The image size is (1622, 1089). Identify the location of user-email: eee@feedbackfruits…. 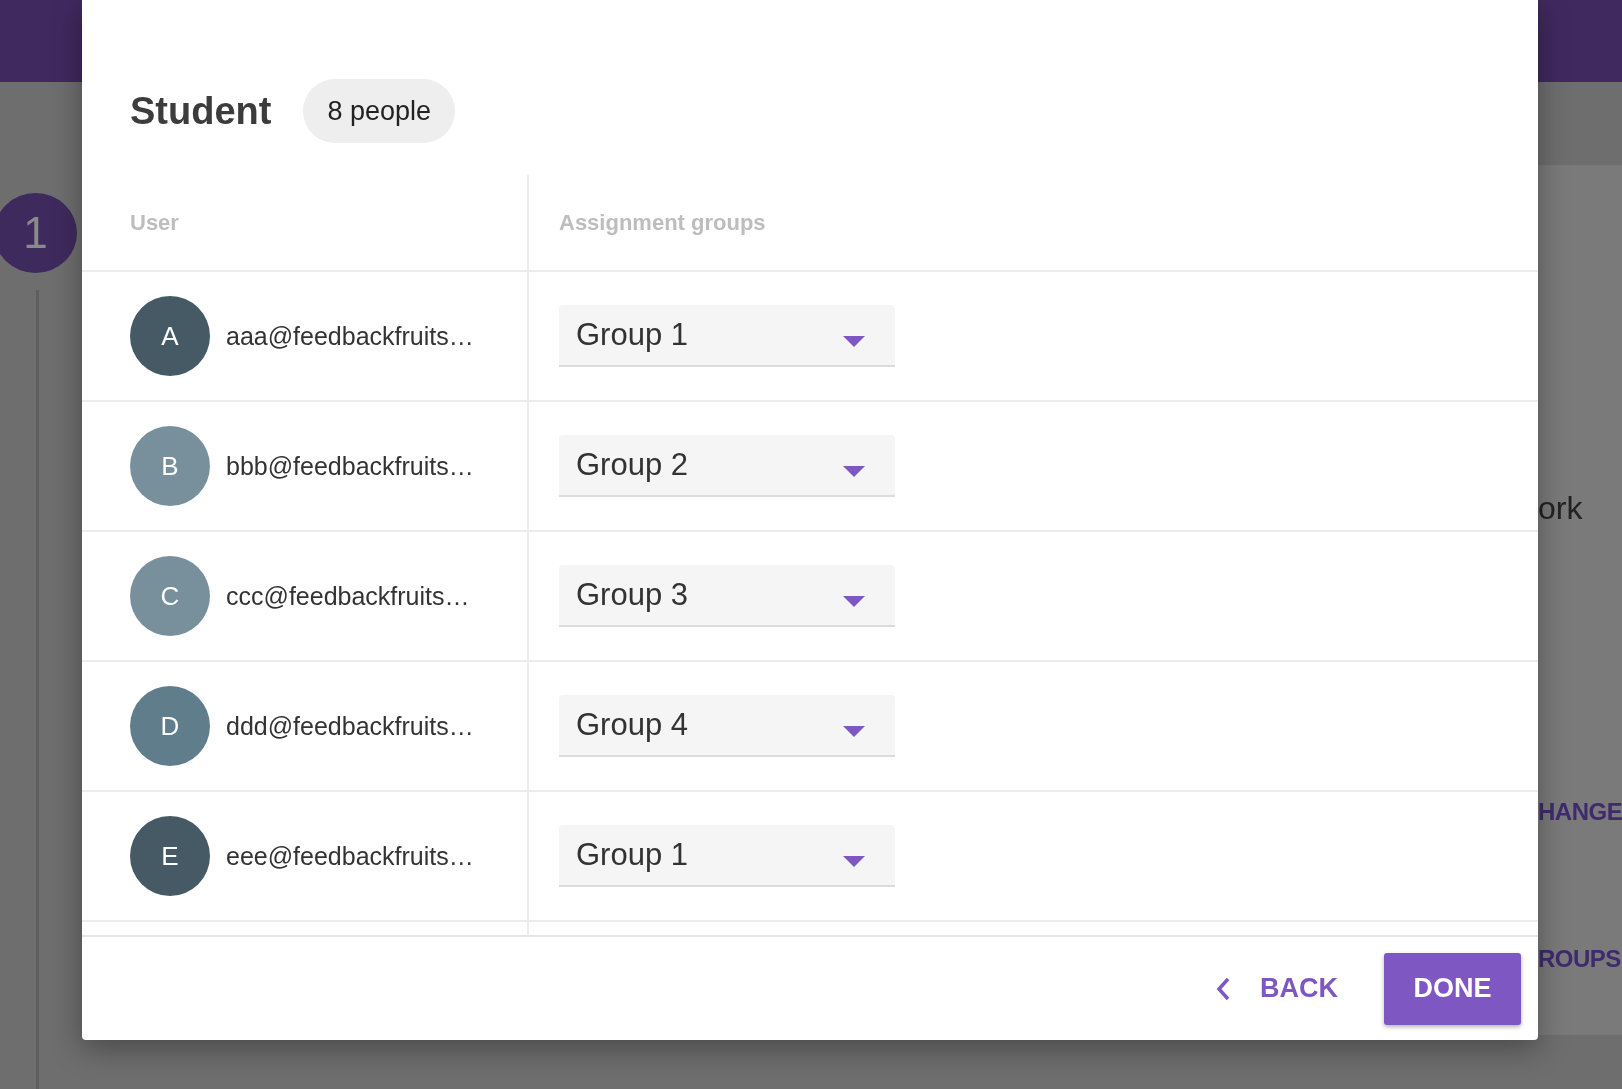
(350, 856).